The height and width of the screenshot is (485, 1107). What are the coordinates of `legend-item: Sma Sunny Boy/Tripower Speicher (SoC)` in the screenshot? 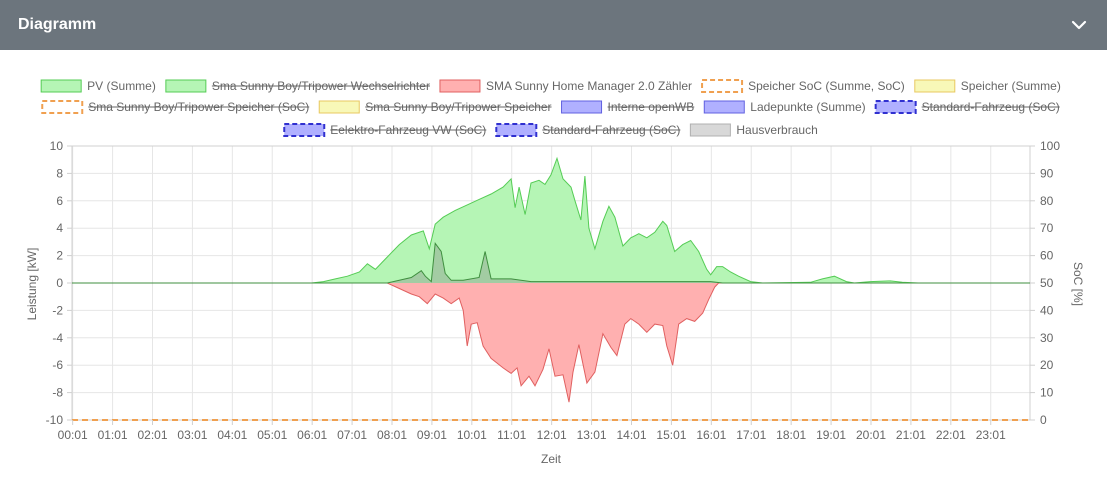 It's located at (175, 107).